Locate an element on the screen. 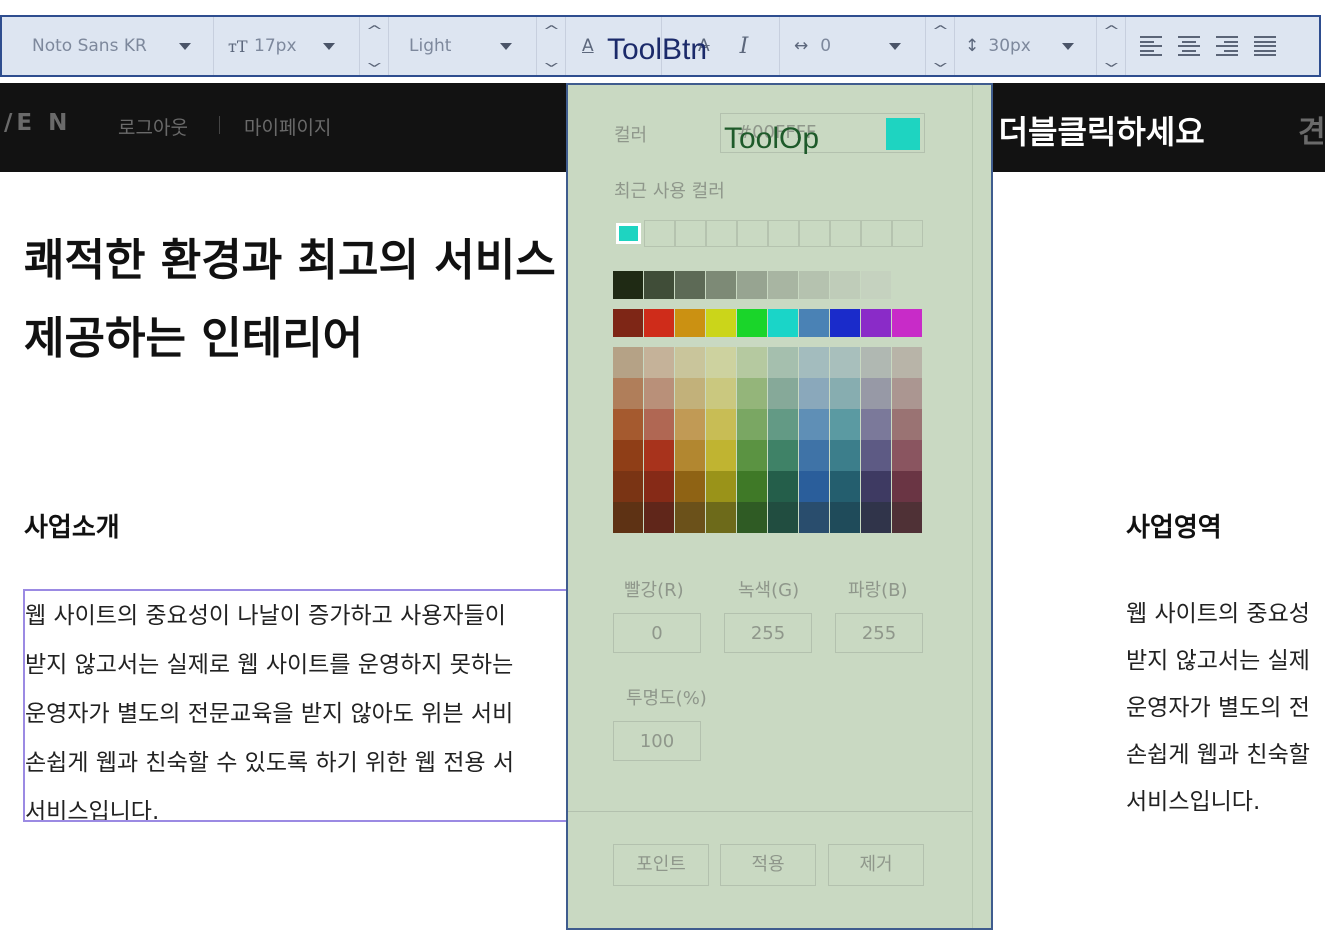 The height and width of the screenshot is (943, 1325). line-height-select: ↕ 30px is located at coordinates (1026, 46).